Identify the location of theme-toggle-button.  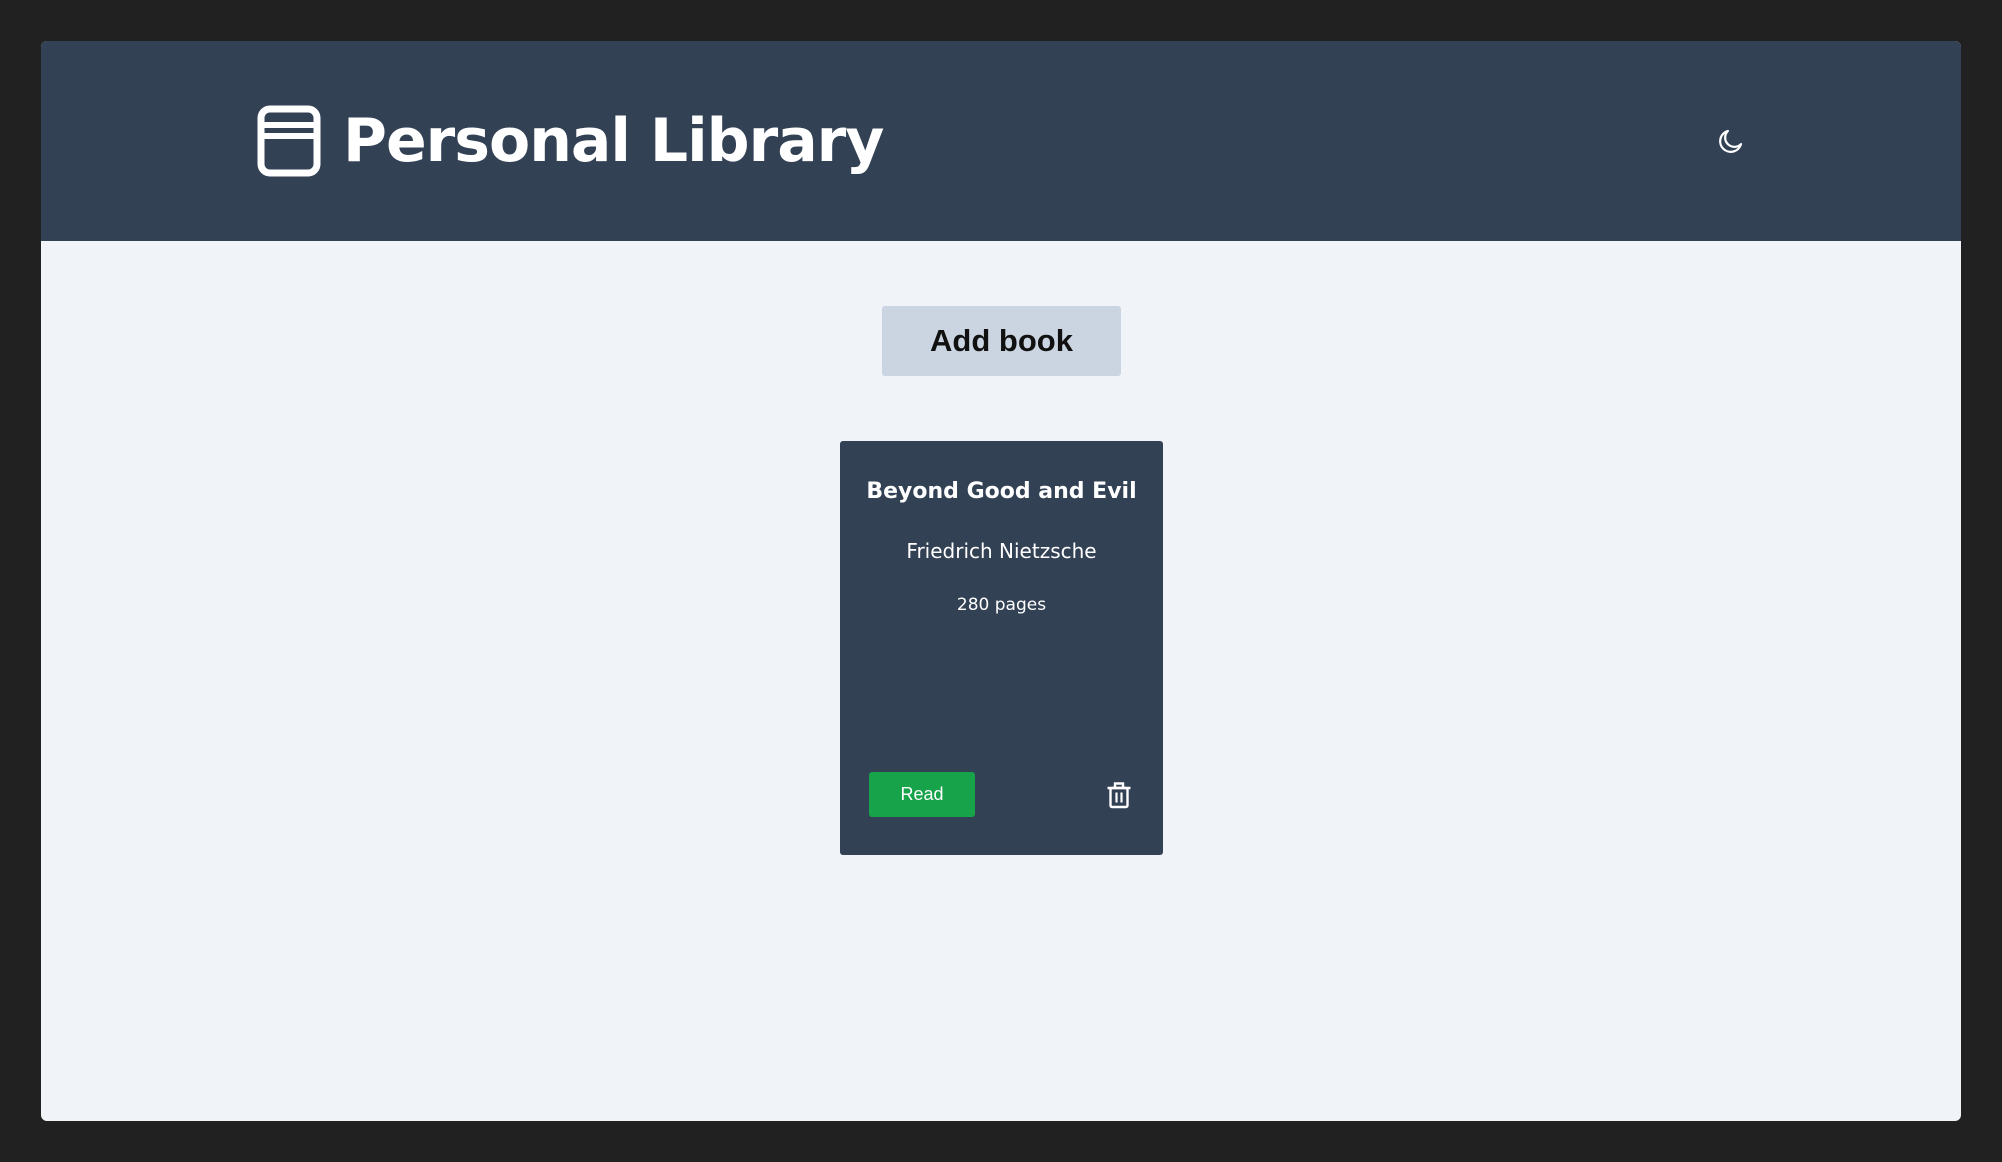
(1731, 141).